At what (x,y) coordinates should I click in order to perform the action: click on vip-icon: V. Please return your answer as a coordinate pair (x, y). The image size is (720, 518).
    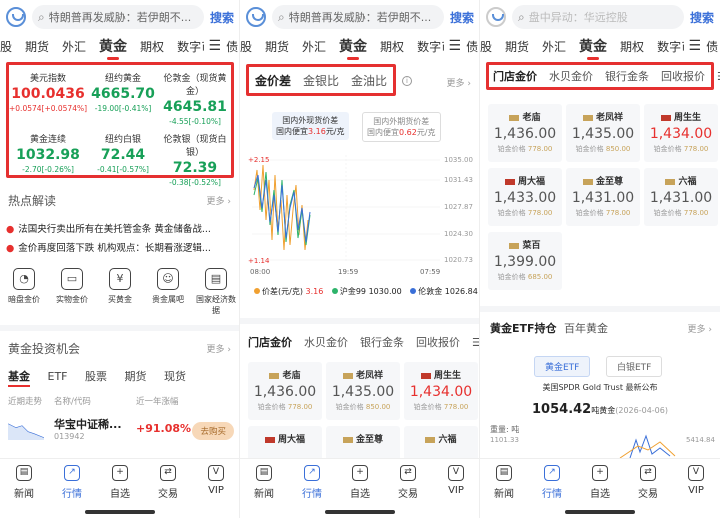
    Looking at the image, I should click on (696, 473).